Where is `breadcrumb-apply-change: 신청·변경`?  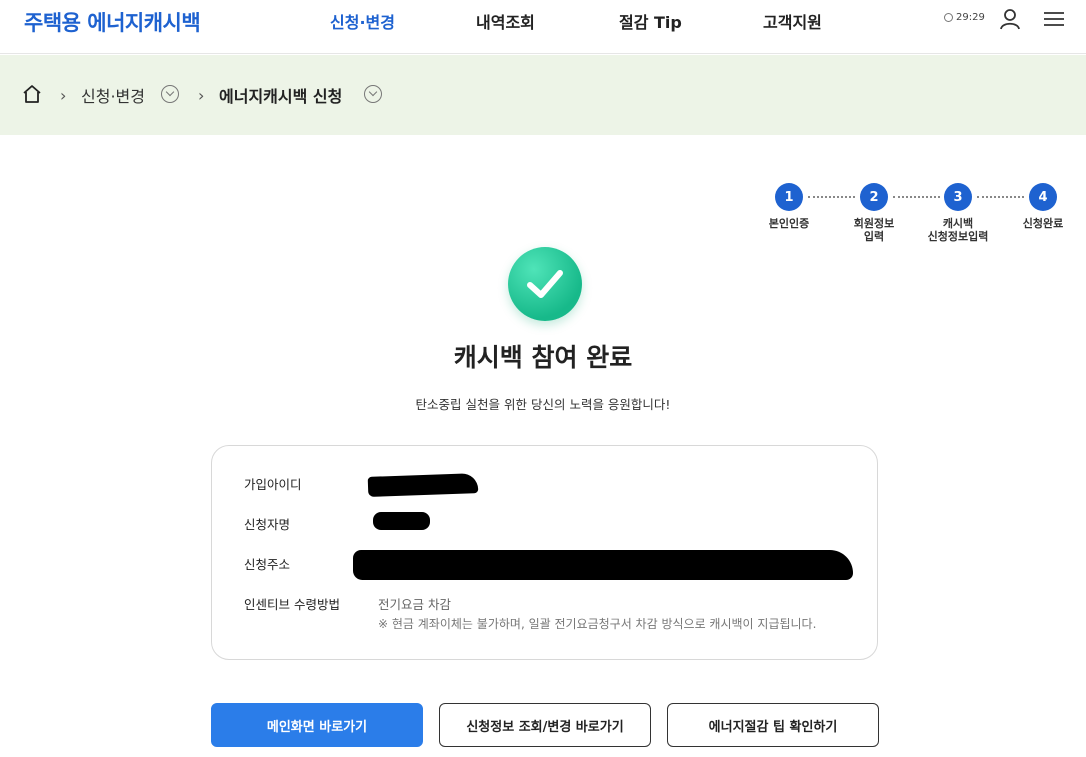 breadcrumb-apply-change: 신청·변경 is located at coordinates (113, 95).